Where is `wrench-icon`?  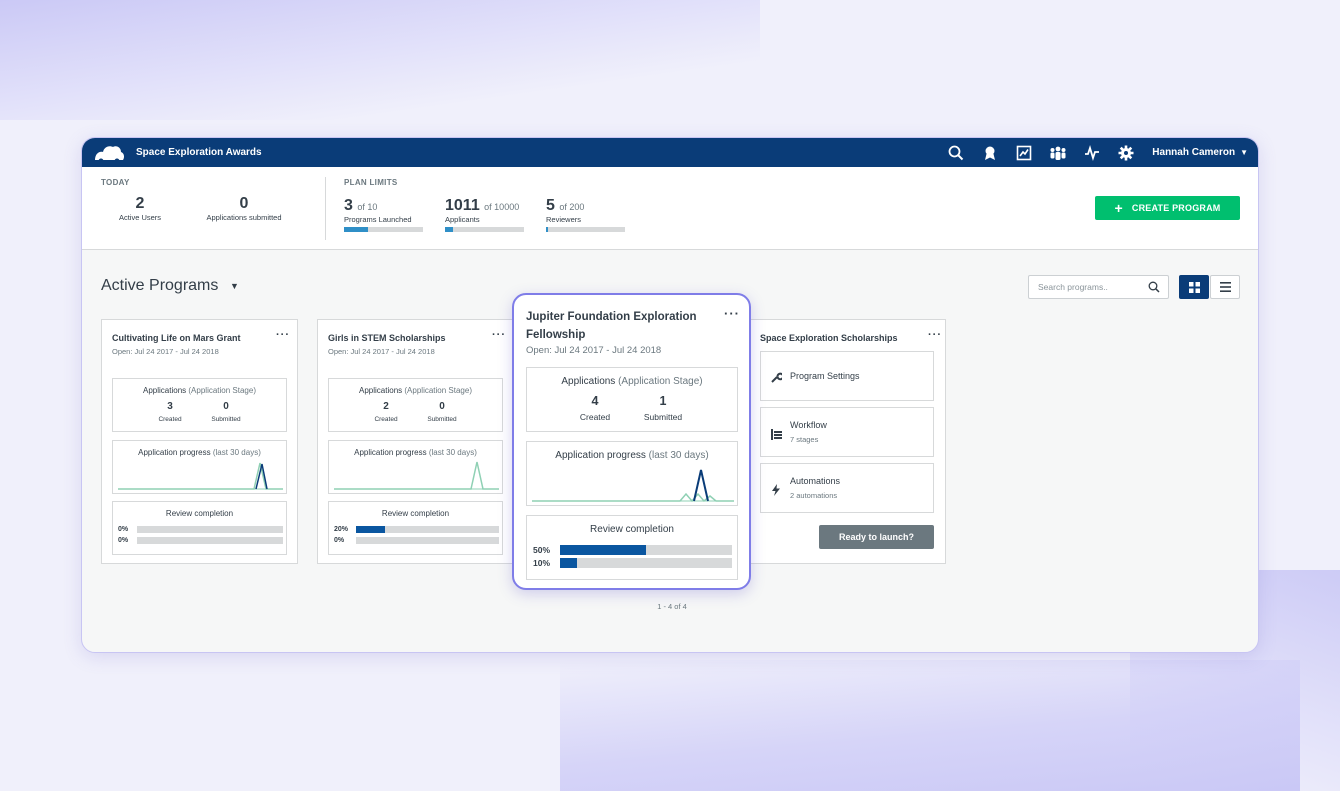
wrench-icon is located at coordinates (778, 379).